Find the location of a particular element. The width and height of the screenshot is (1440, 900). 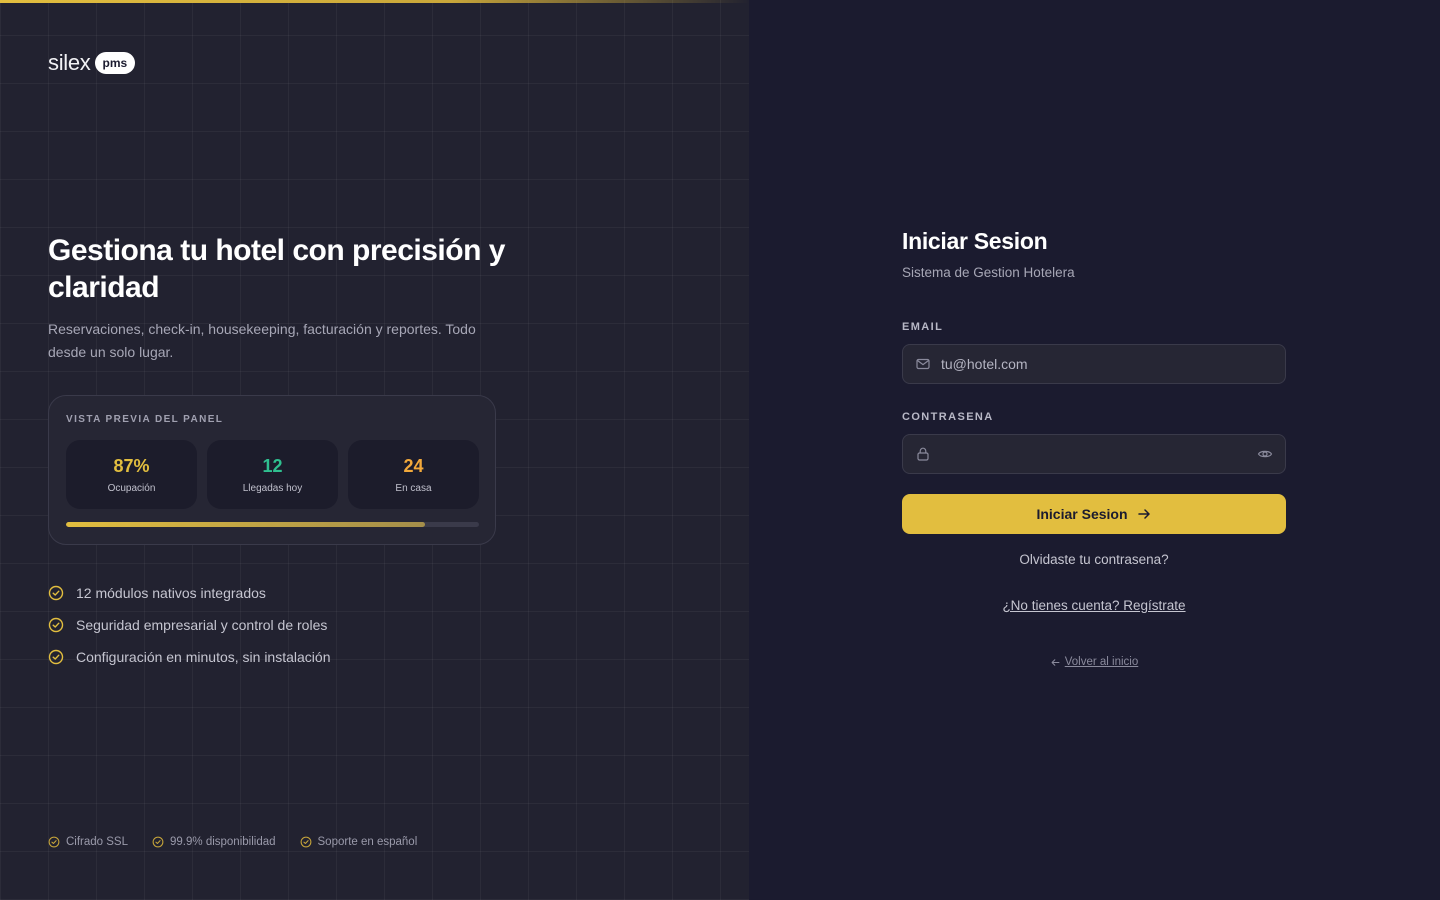

accent-line is located at coordinates (374, 1).